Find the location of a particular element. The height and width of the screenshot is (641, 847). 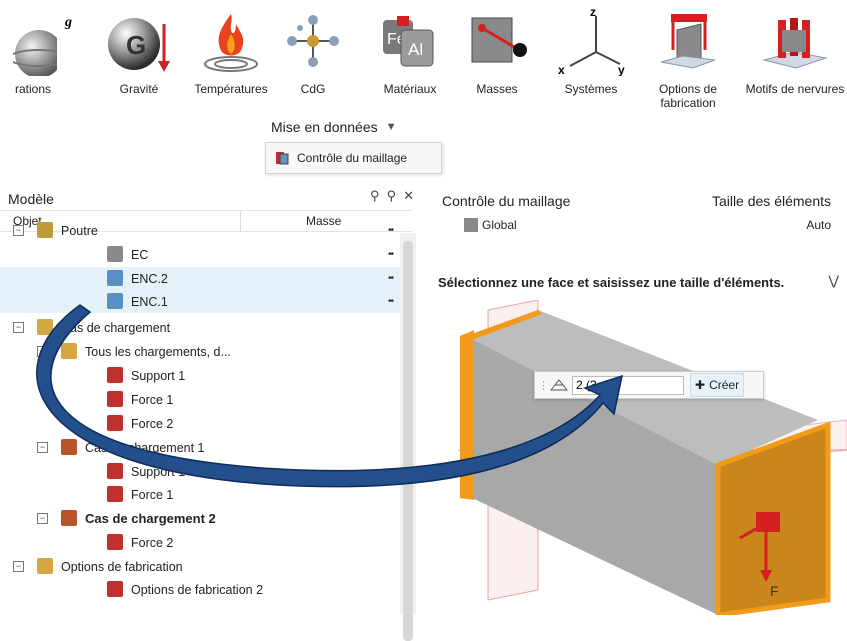

ribbon-label: Matériaux is located at coordinates (410, 89).